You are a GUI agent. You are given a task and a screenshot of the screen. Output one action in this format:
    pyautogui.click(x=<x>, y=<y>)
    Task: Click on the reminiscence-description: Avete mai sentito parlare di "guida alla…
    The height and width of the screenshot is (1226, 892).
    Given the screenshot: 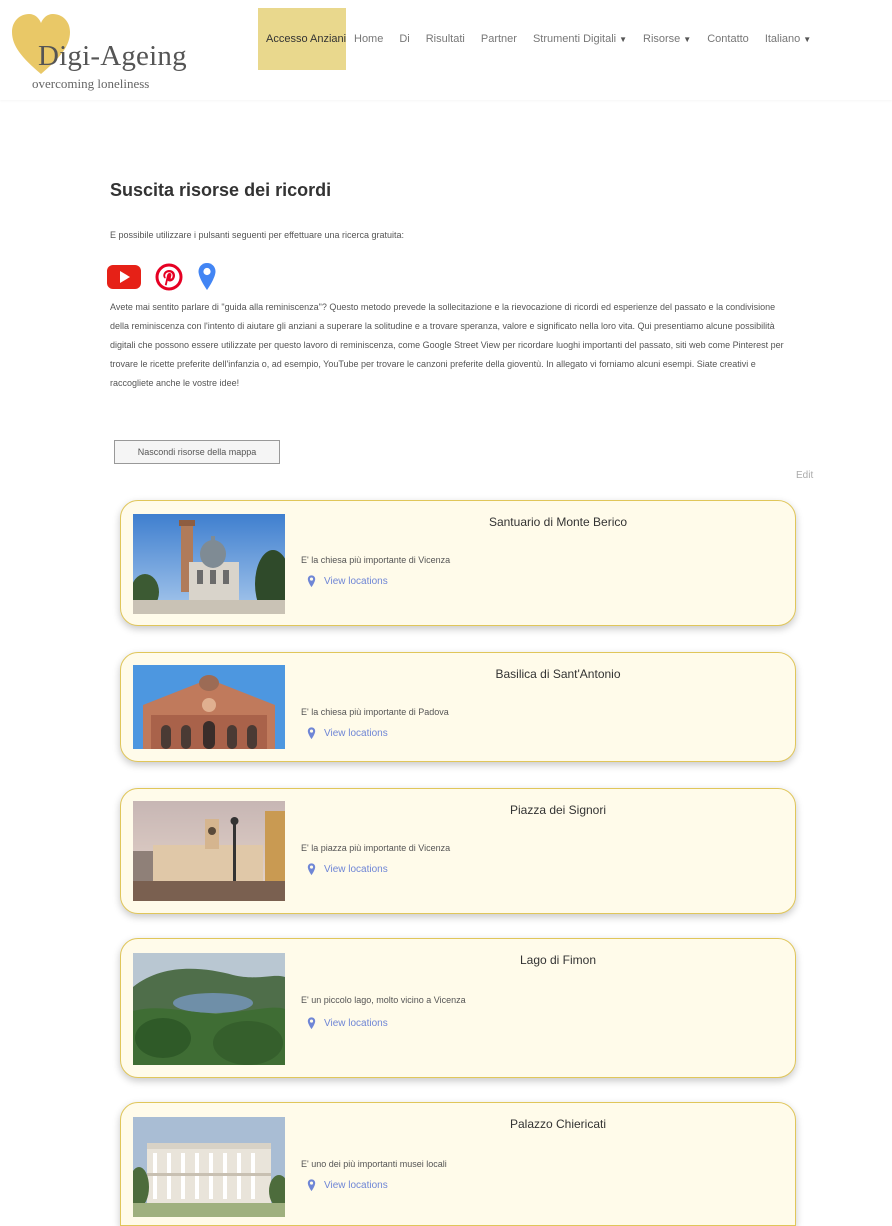 What is the action you would take?
    pyautogui.click(x=447, y=345)
    